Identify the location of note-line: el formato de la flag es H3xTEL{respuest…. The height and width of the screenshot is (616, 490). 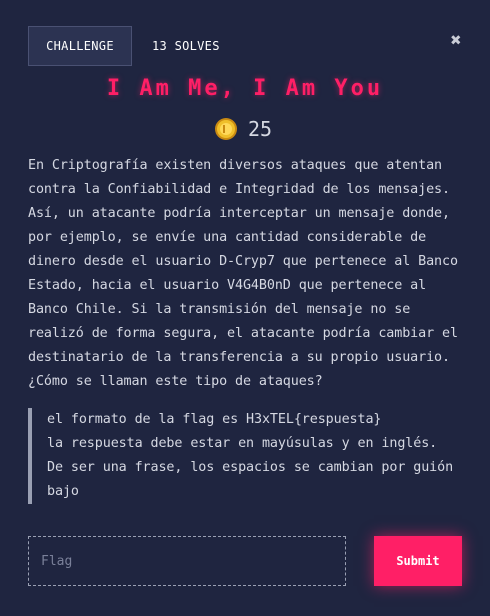
(214, 419).